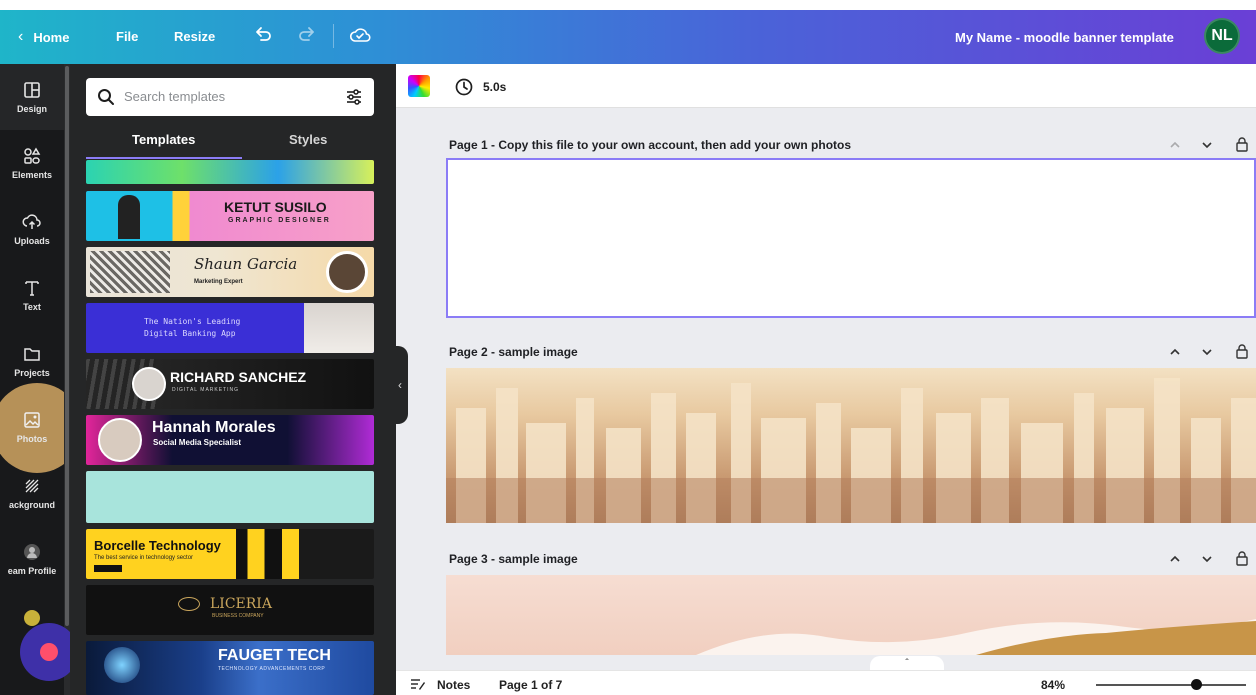 The height and width of the screenshot is (695, 1256). What do you see at coordinates (1222, 36) in the screenshot?
I see `user-avatar: NL` at bounding box center [1222, 36].